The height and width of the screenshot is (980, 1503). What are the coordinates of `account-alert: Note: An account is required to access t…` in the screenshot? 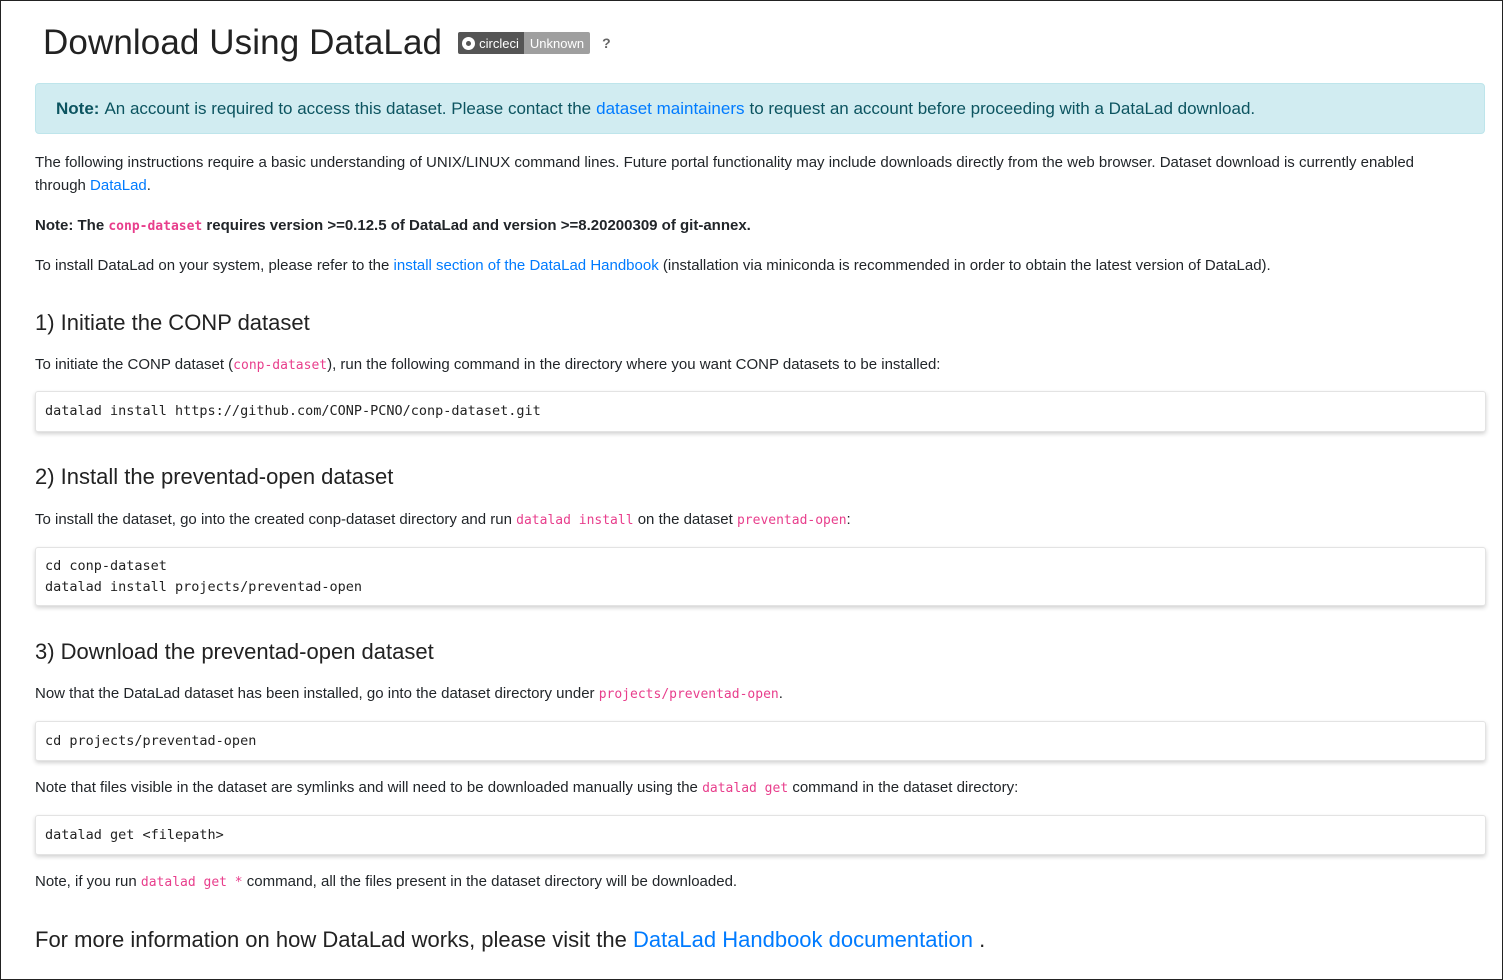 It's located at (760, 108).